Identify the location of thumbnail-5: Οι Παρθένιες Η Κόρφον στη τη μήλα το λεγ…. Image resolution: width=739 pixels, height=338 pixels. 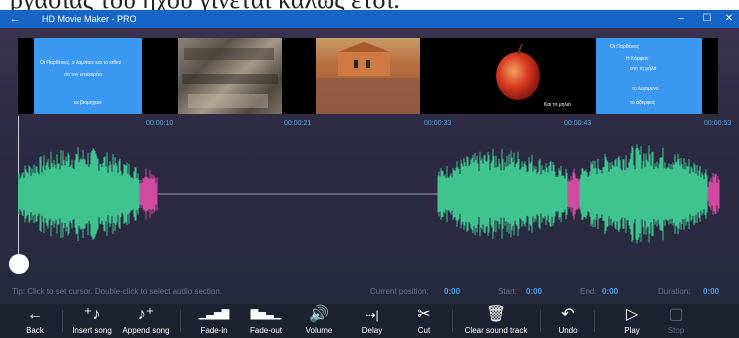
(649, 76).